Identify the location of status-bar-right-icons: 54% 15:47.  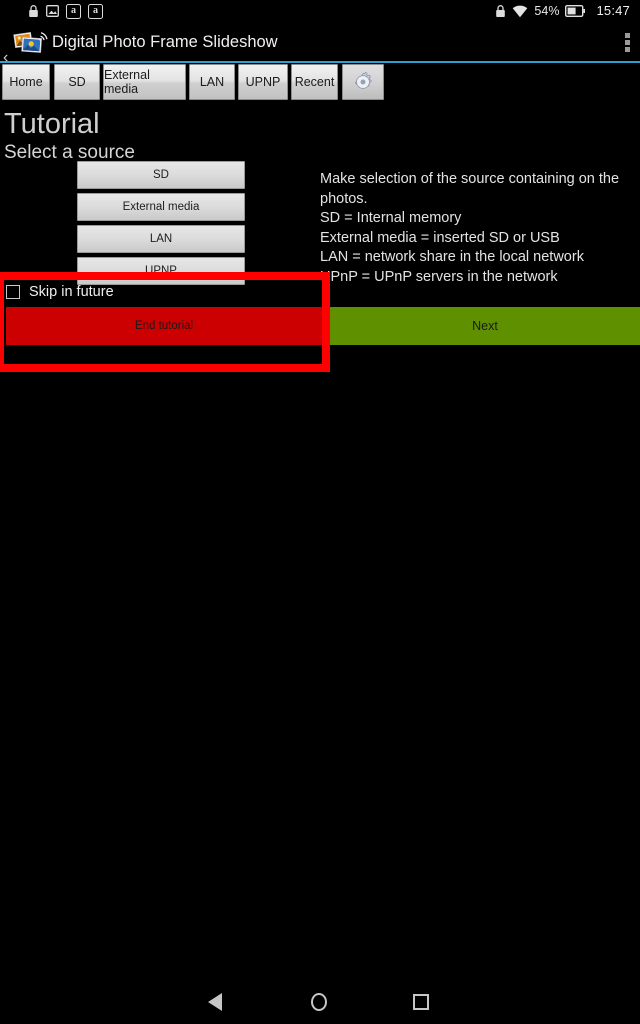
(562, 11).